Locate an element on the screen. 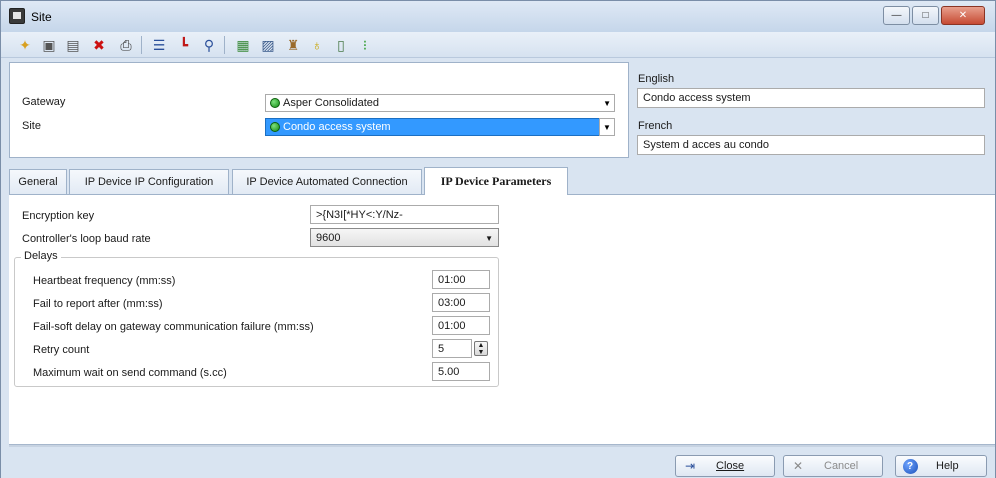 The height and width of the screenshot is (478, 996). cancel-button: ✕ Cancel is located at coordinates (833, 466).